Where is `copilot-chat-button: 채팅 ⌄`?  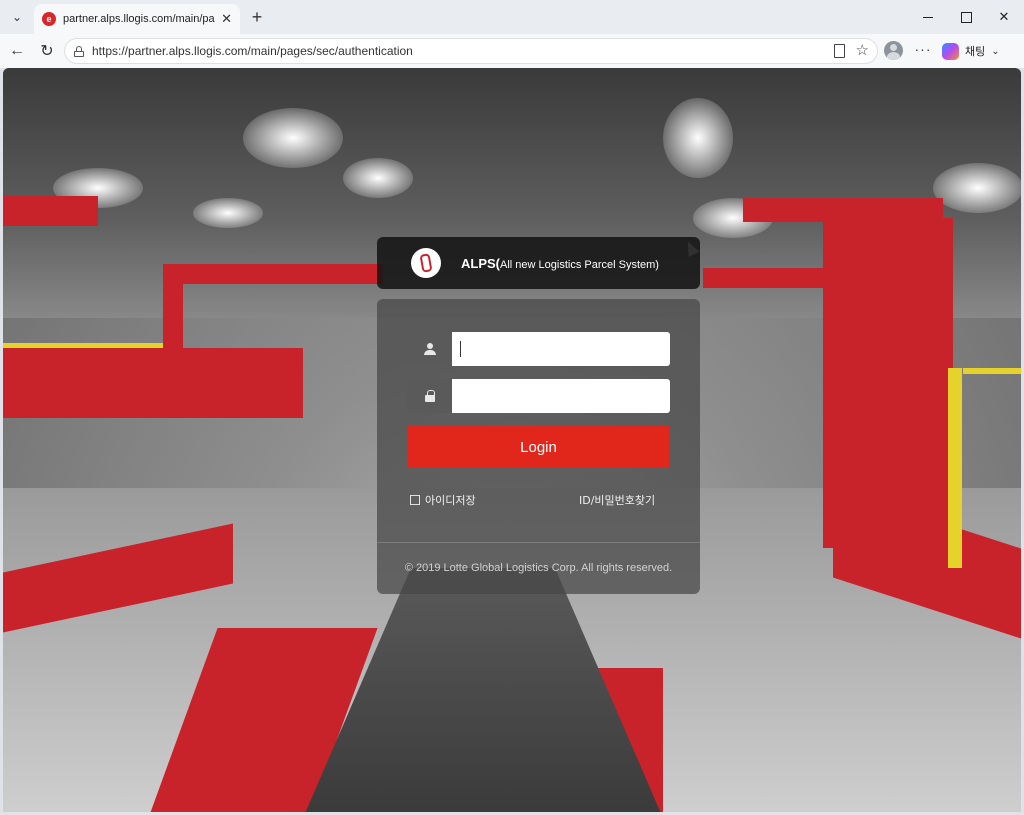
copilot-chat-button: 채팅 ⌄ is located at coordinates (977, 51).